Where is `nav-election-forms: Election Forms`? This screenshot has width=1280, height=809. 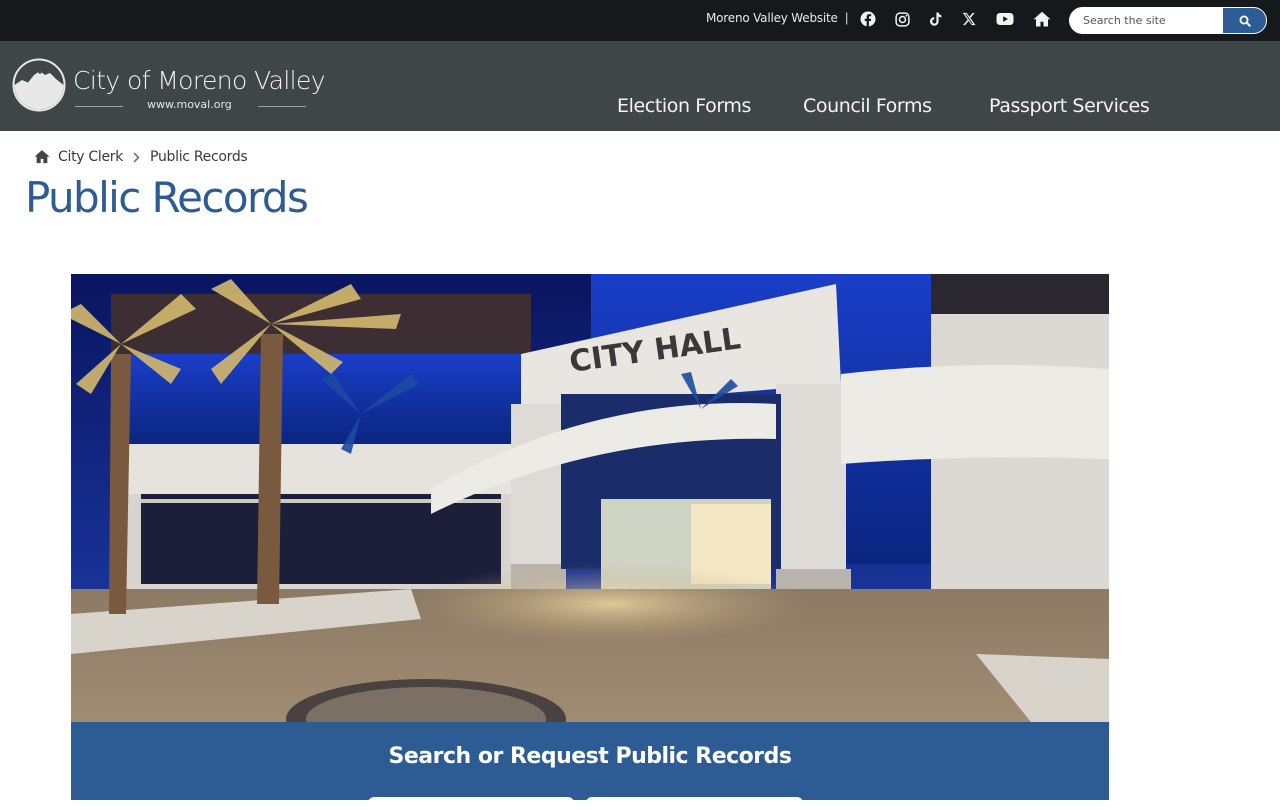 nav-election-forms: Election Forms is located at coordinates (684, 106).